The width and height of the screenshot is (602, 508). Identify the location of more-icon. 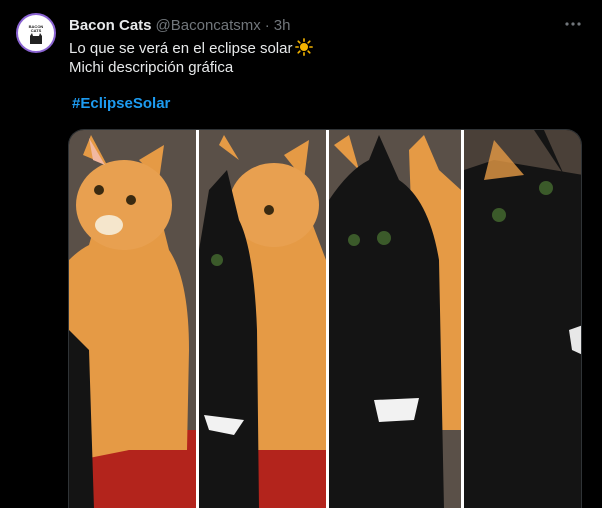
(573, 24).